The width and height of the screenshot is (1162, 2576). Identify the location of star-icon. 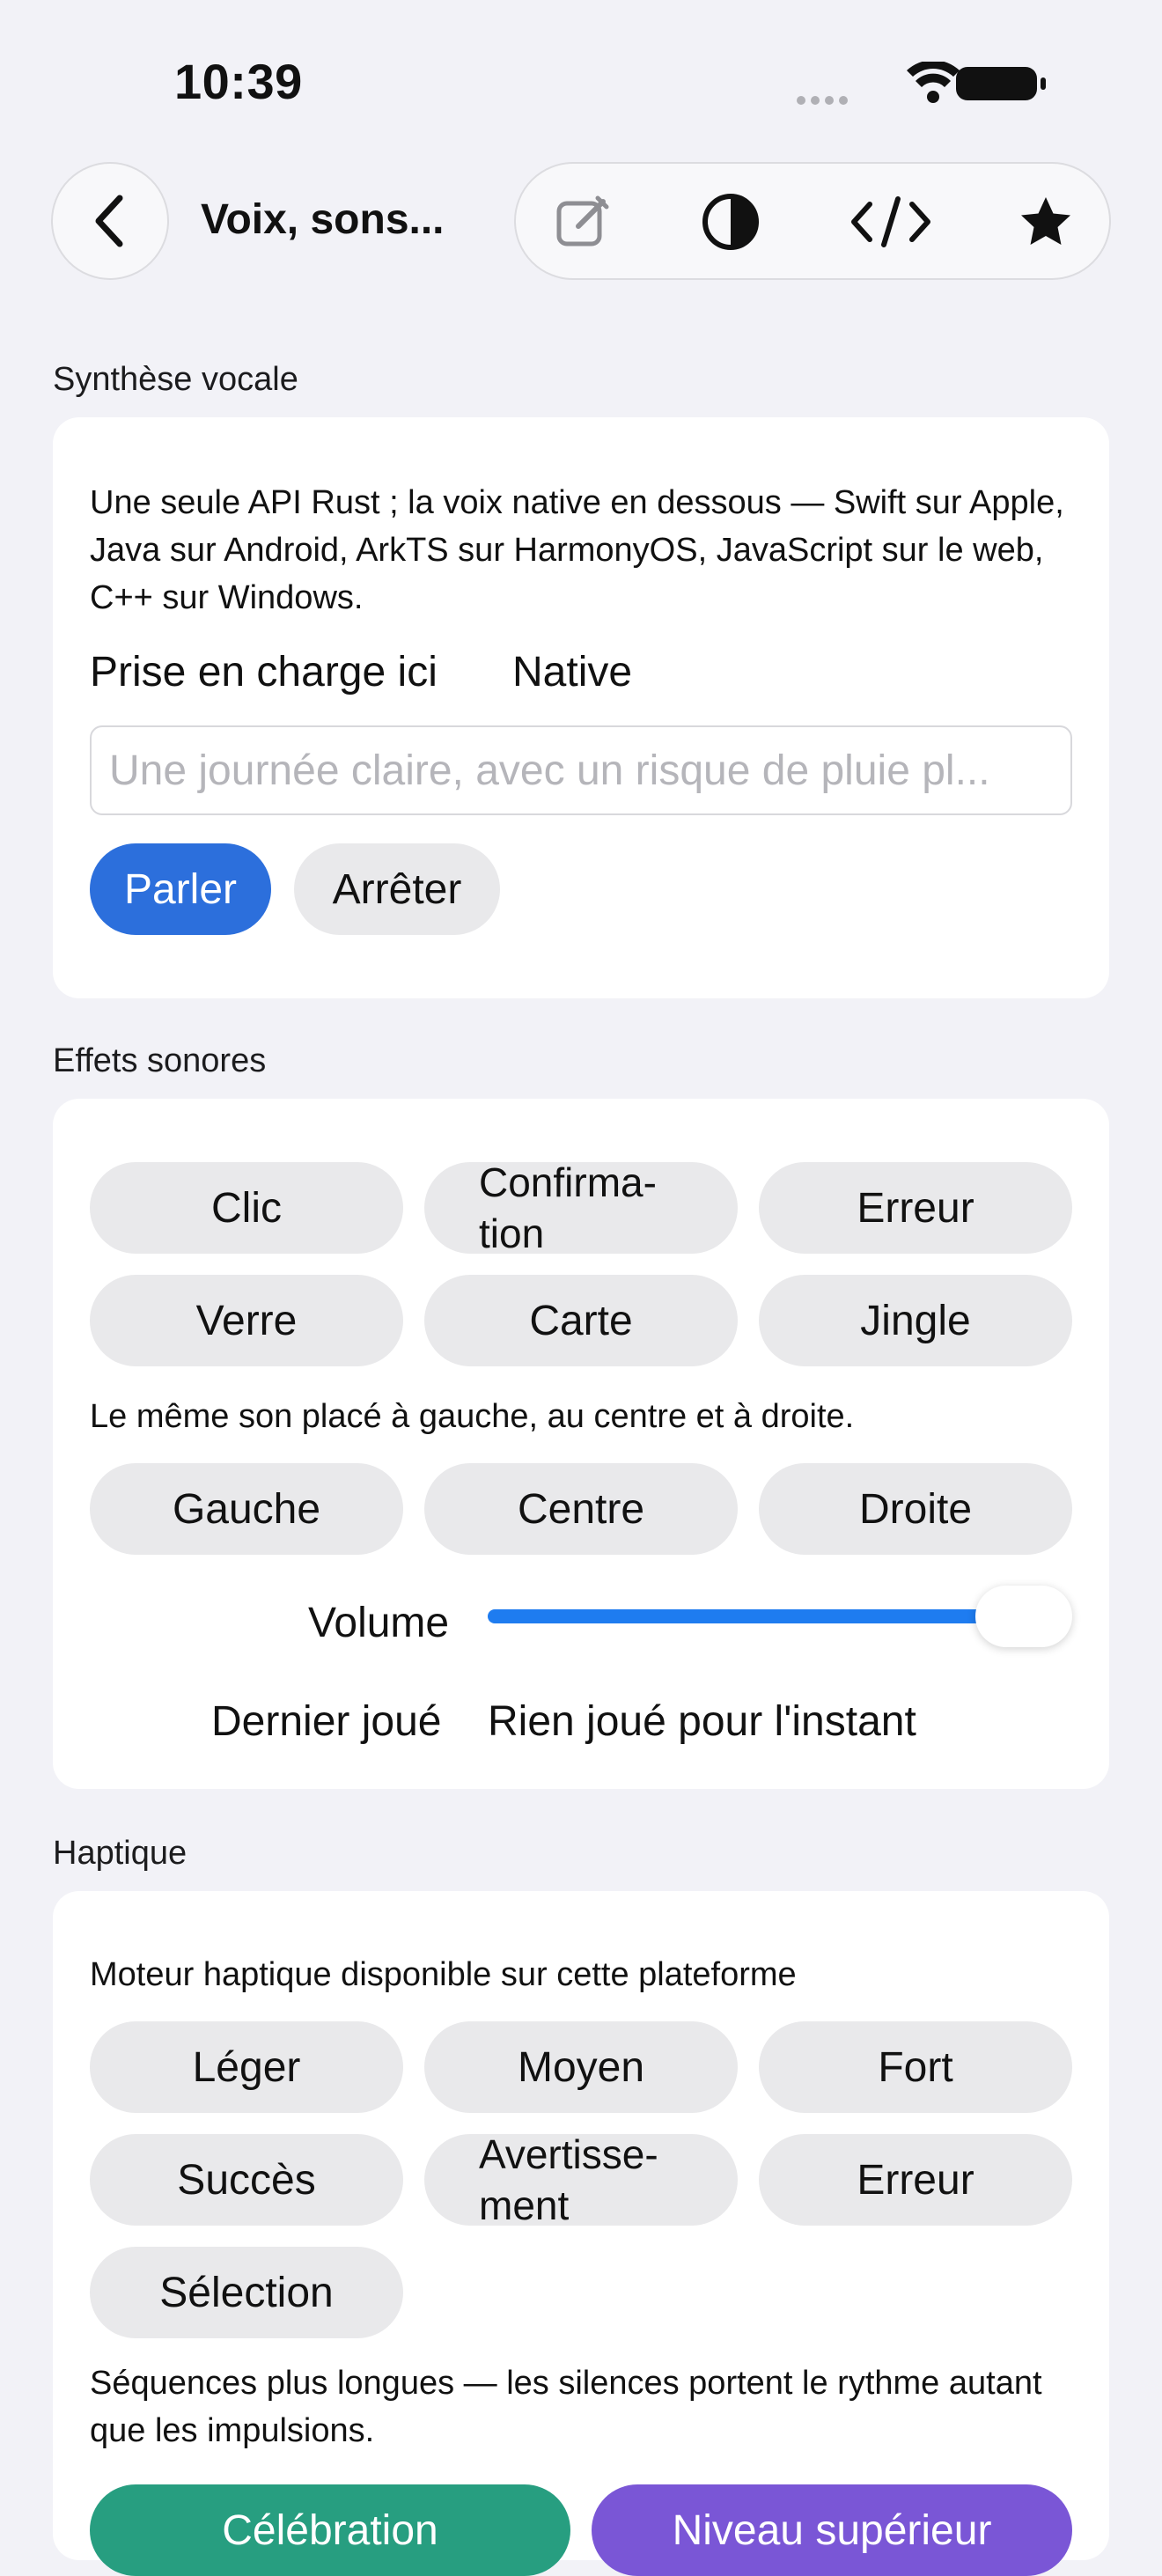
(1045, 221).